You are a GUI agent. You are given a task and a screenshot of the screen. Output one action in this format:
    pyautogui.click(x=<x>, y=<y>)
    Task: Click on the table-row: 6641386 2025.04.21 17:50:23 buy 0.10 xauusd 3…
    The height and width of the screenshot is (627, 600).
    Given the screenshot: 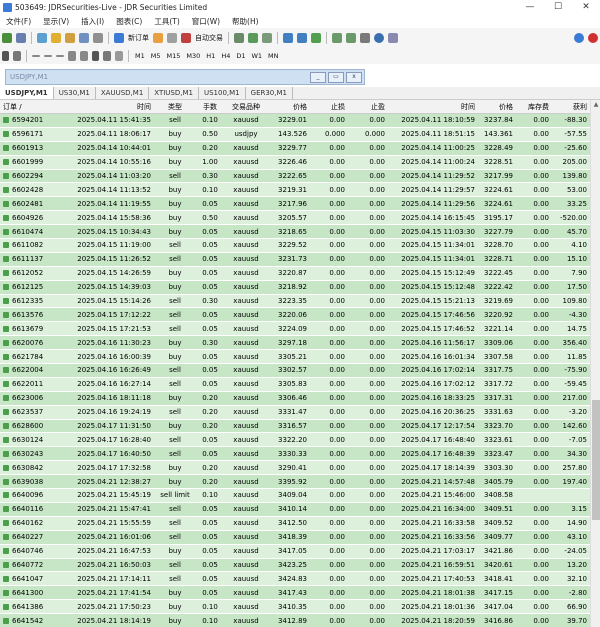 What is the action you would take?
    pyautogui.click(x=295, y=607)
    